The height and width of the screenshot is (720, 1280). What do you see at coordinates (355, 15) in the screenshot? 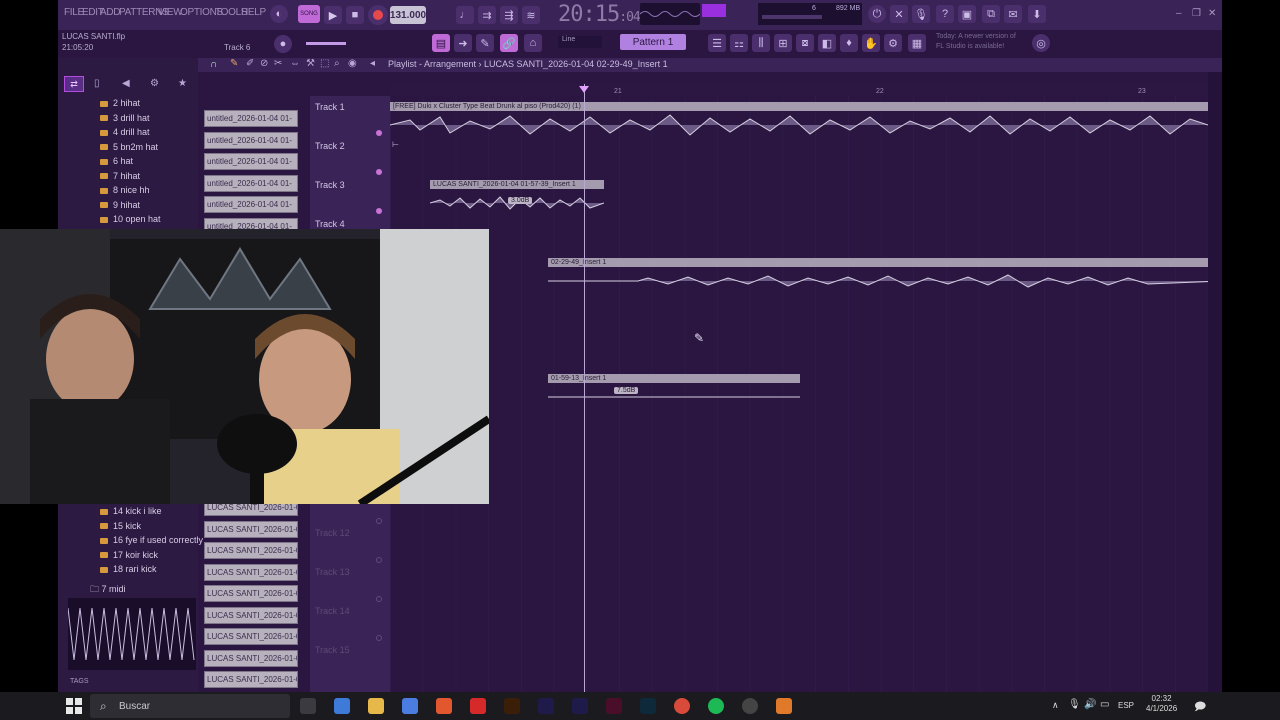
I see `stop-icon: ■` at bounding box center [355, 15].